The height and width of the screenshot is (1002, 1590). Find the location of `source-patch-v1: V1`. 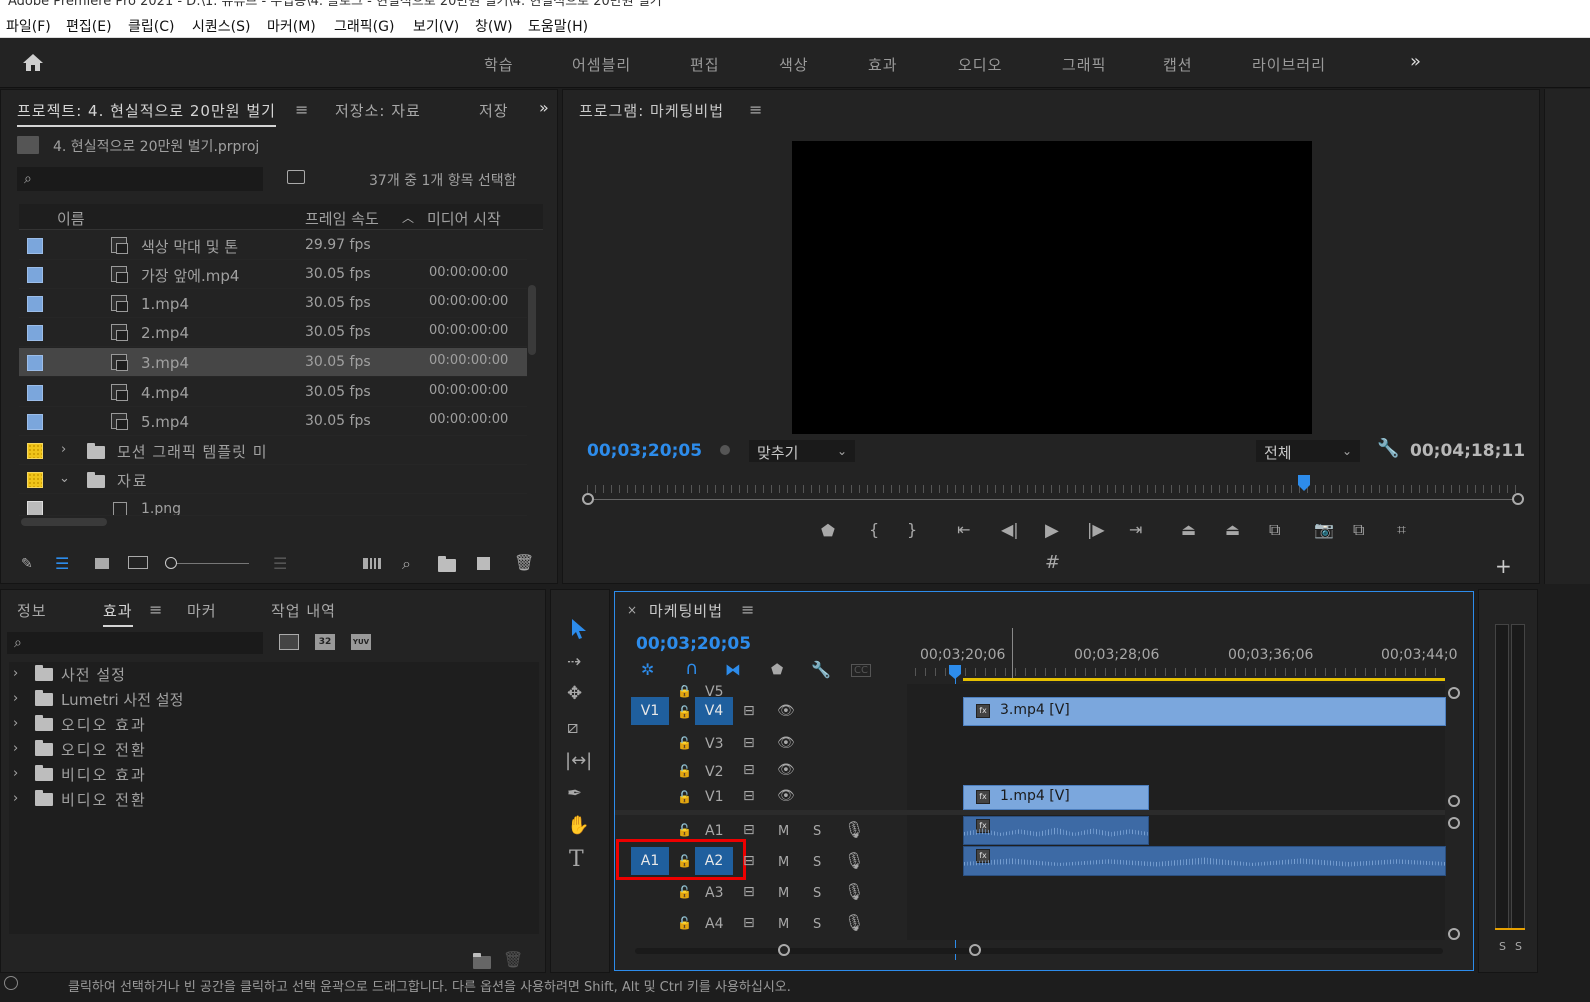

source-patch-v1: V1 is located at coordinates (650, 711).